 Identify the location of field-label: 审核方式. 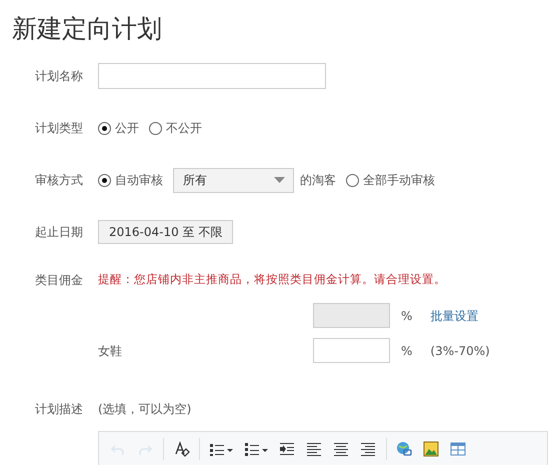
(59, 180).